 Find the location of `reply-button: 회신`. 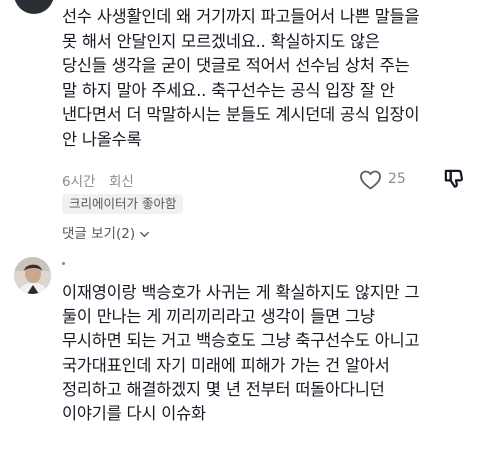

reply-button: 회신 is located at coordinates (121, 180).